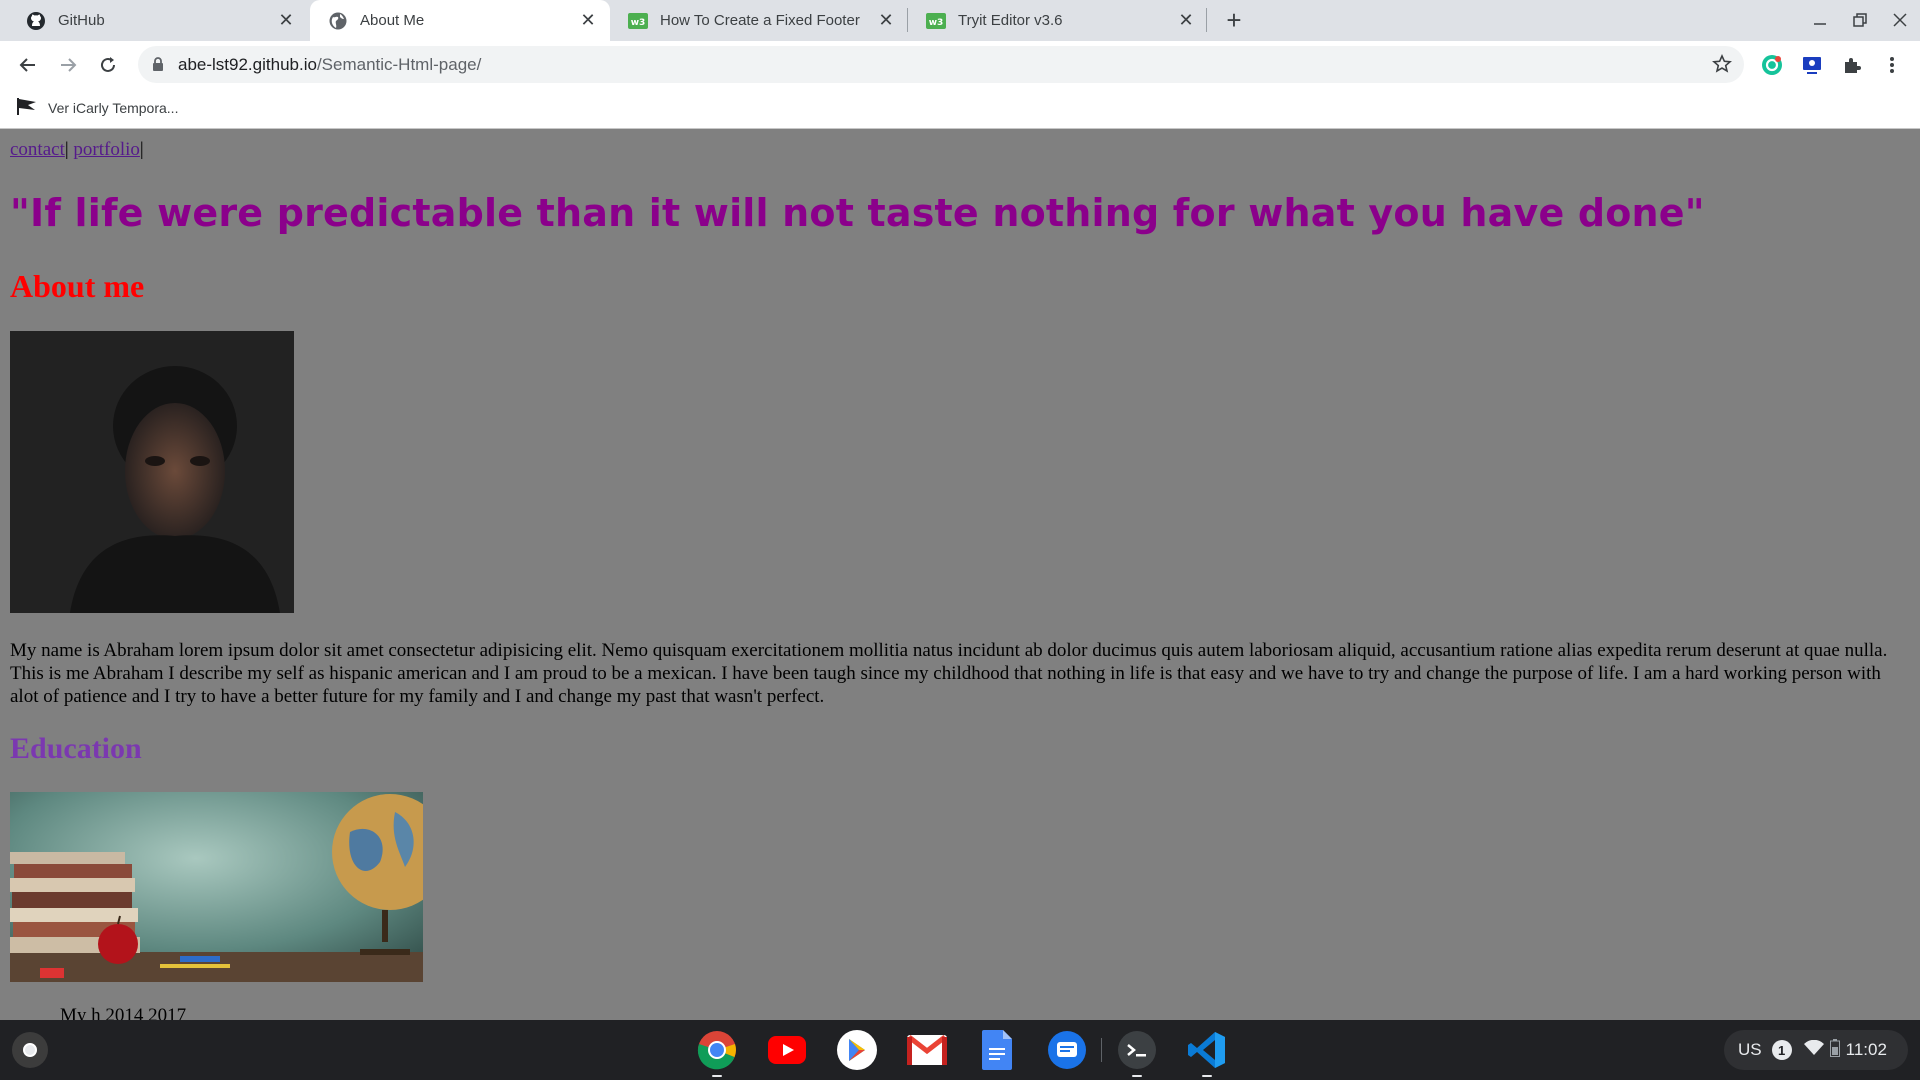 This screenshot has height=1080, width=1920. Describe the element at coordinates (1206, 20) in the screenshot. I see `tab-separator` at that location.